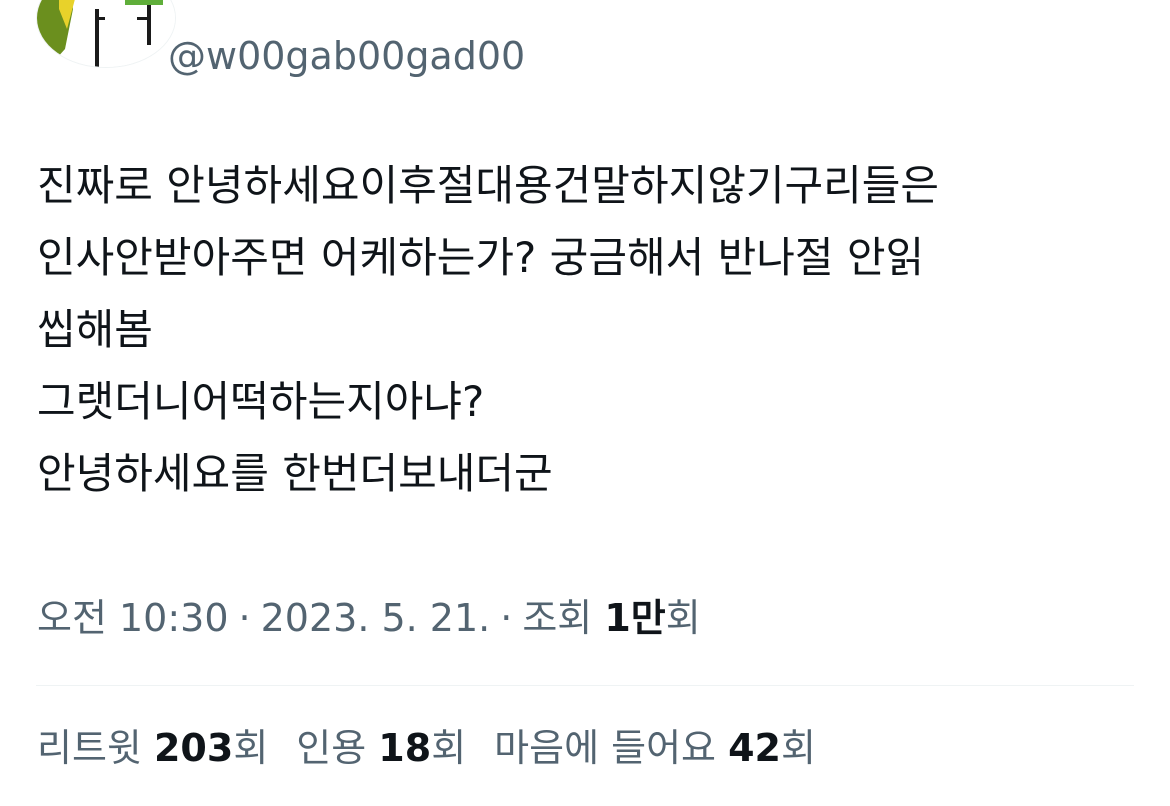  I want to click on retweets-stat: 리트윗 203회, so click(152, 748).